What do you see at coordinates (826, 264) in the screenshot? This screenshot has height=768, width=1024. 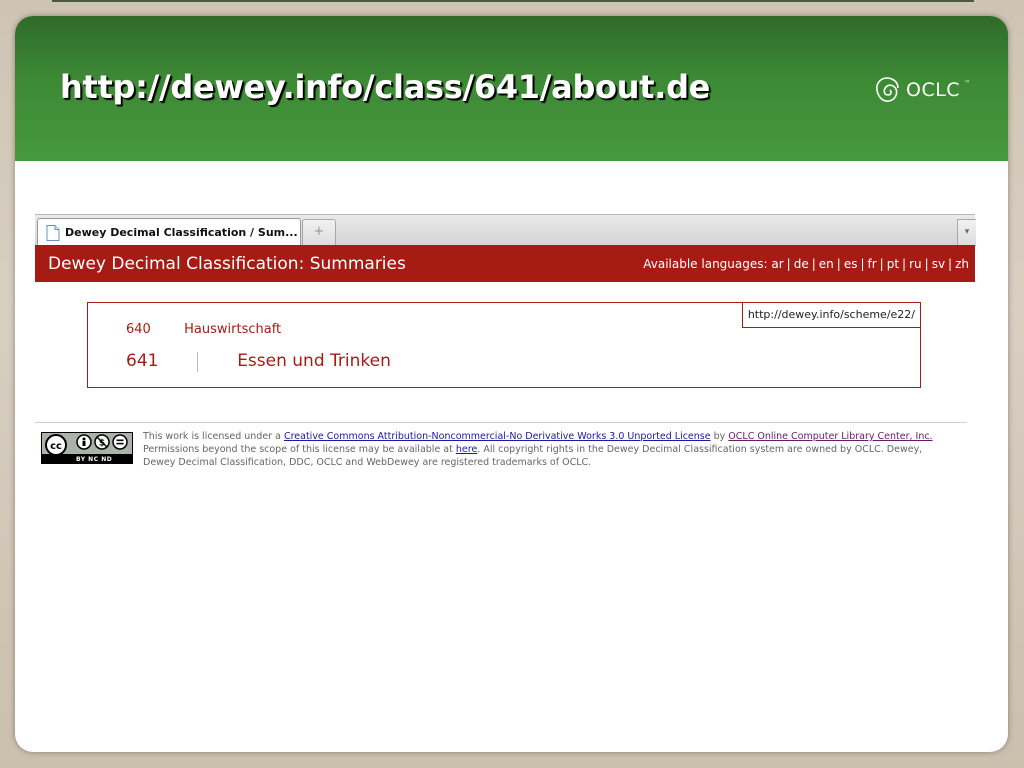 I see `language-link-en: en` at bounding box center [826, 264].